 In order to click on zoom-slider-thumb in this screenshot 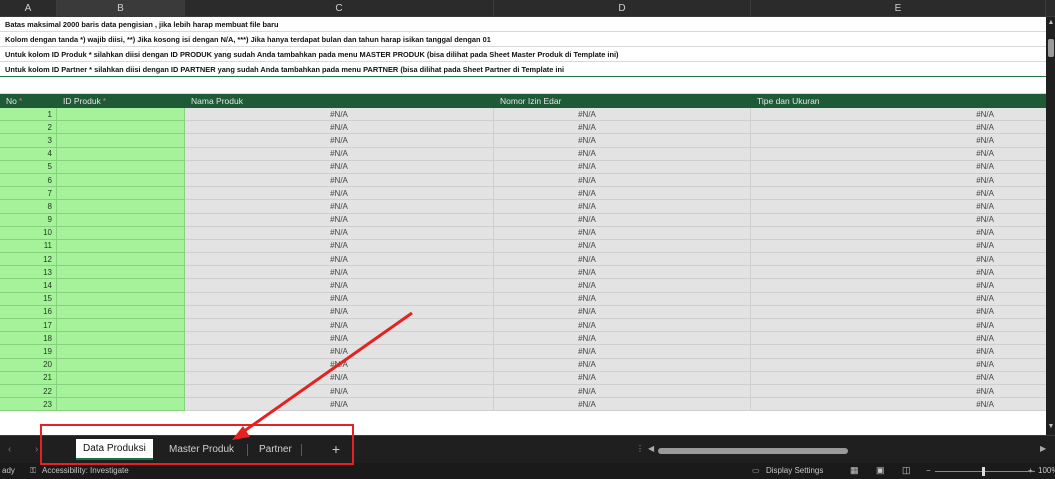, I will do `click(983, 471)`.